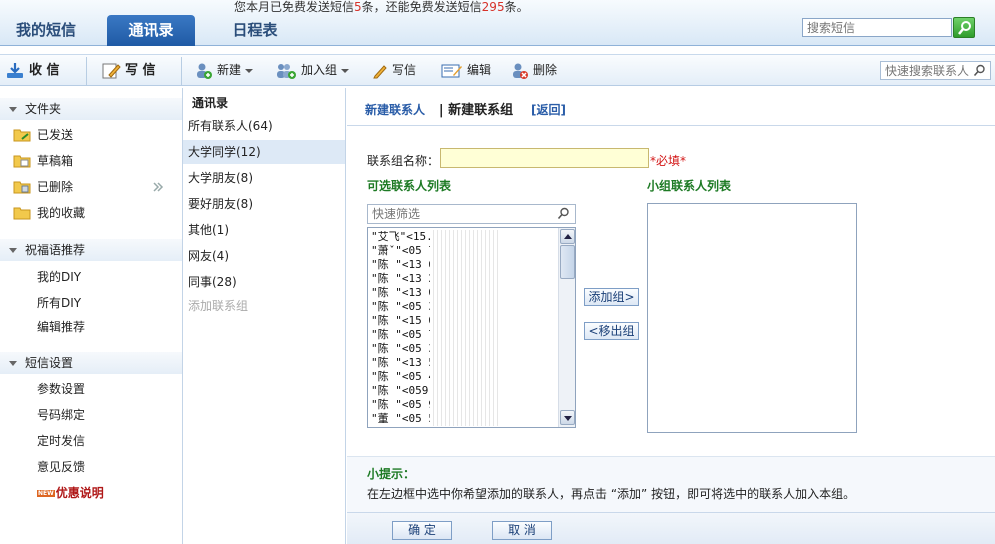 This screenshot has width=995, height=544. What do you see at coordinates (229, 70) in the screenshot?
I see `new-label: 新建` at bounding box center [229, 70].